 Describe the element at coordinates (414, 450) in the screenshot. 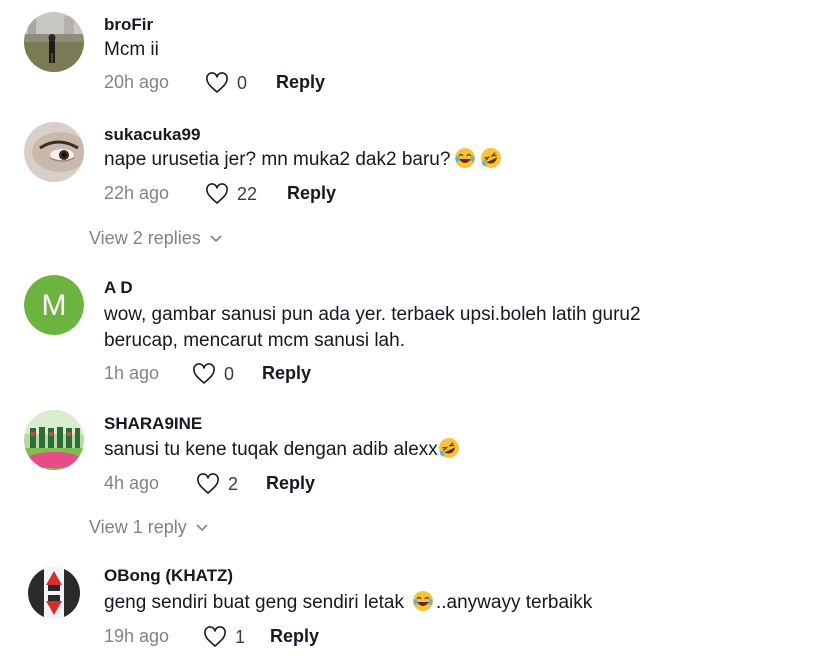

I see `comment-text: sanusi tu kene tuqak dengan adib alexx` at that location.